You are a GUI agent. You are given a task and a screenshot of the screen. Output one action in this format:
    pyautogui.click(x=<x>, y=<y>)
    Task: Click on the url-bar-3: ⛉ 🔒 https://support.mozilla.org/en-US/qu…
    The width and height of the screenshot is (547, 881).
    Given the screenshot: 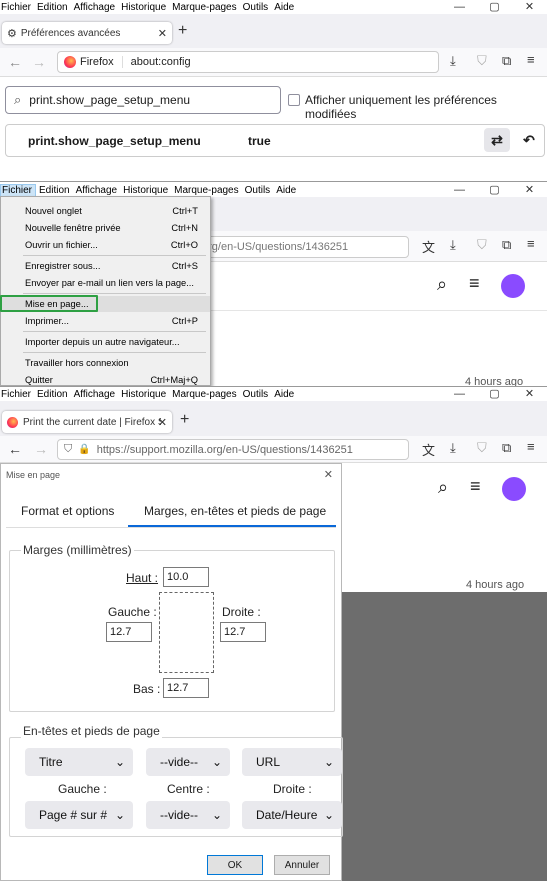 What is the action you would take?
    pyautogui.click(x=233, y=449)
    